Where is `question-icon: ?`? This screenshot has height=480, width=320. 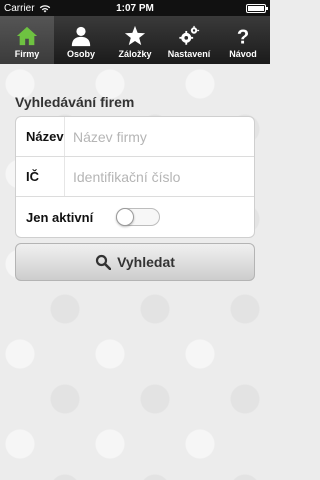 question-icon: ? is located at coordinates (243, 36).